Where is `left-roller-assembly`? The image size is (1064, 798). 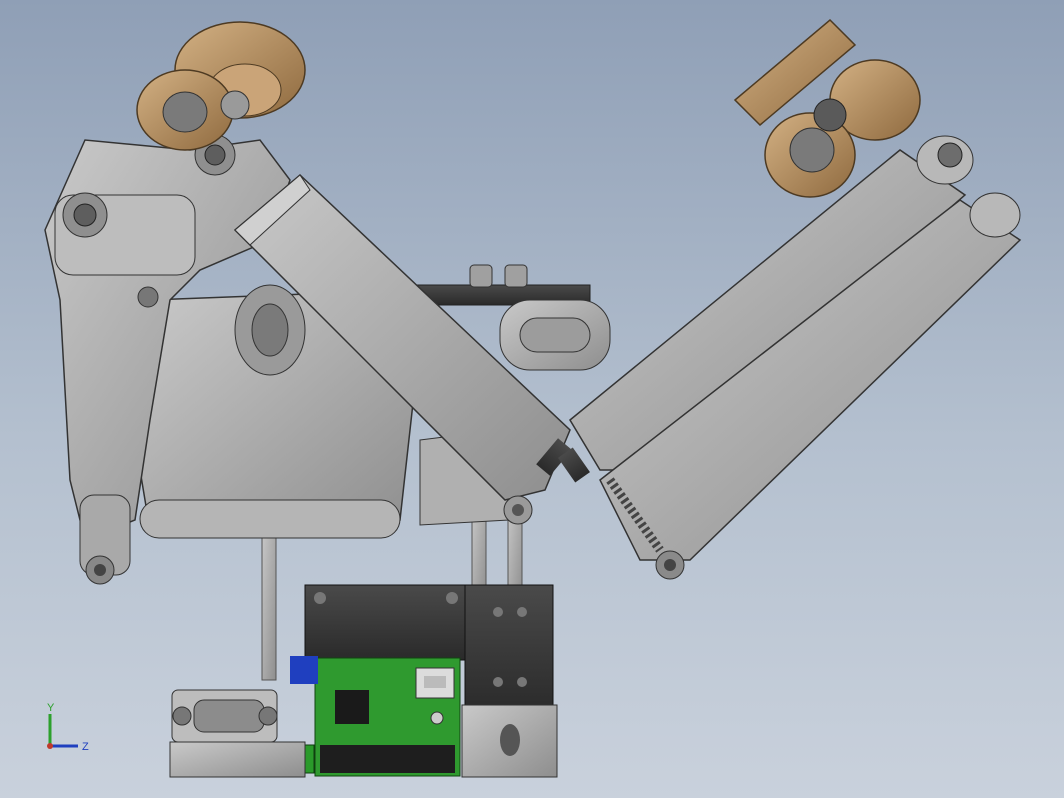 left-roller-assembly is located at coordinates (221, 86).